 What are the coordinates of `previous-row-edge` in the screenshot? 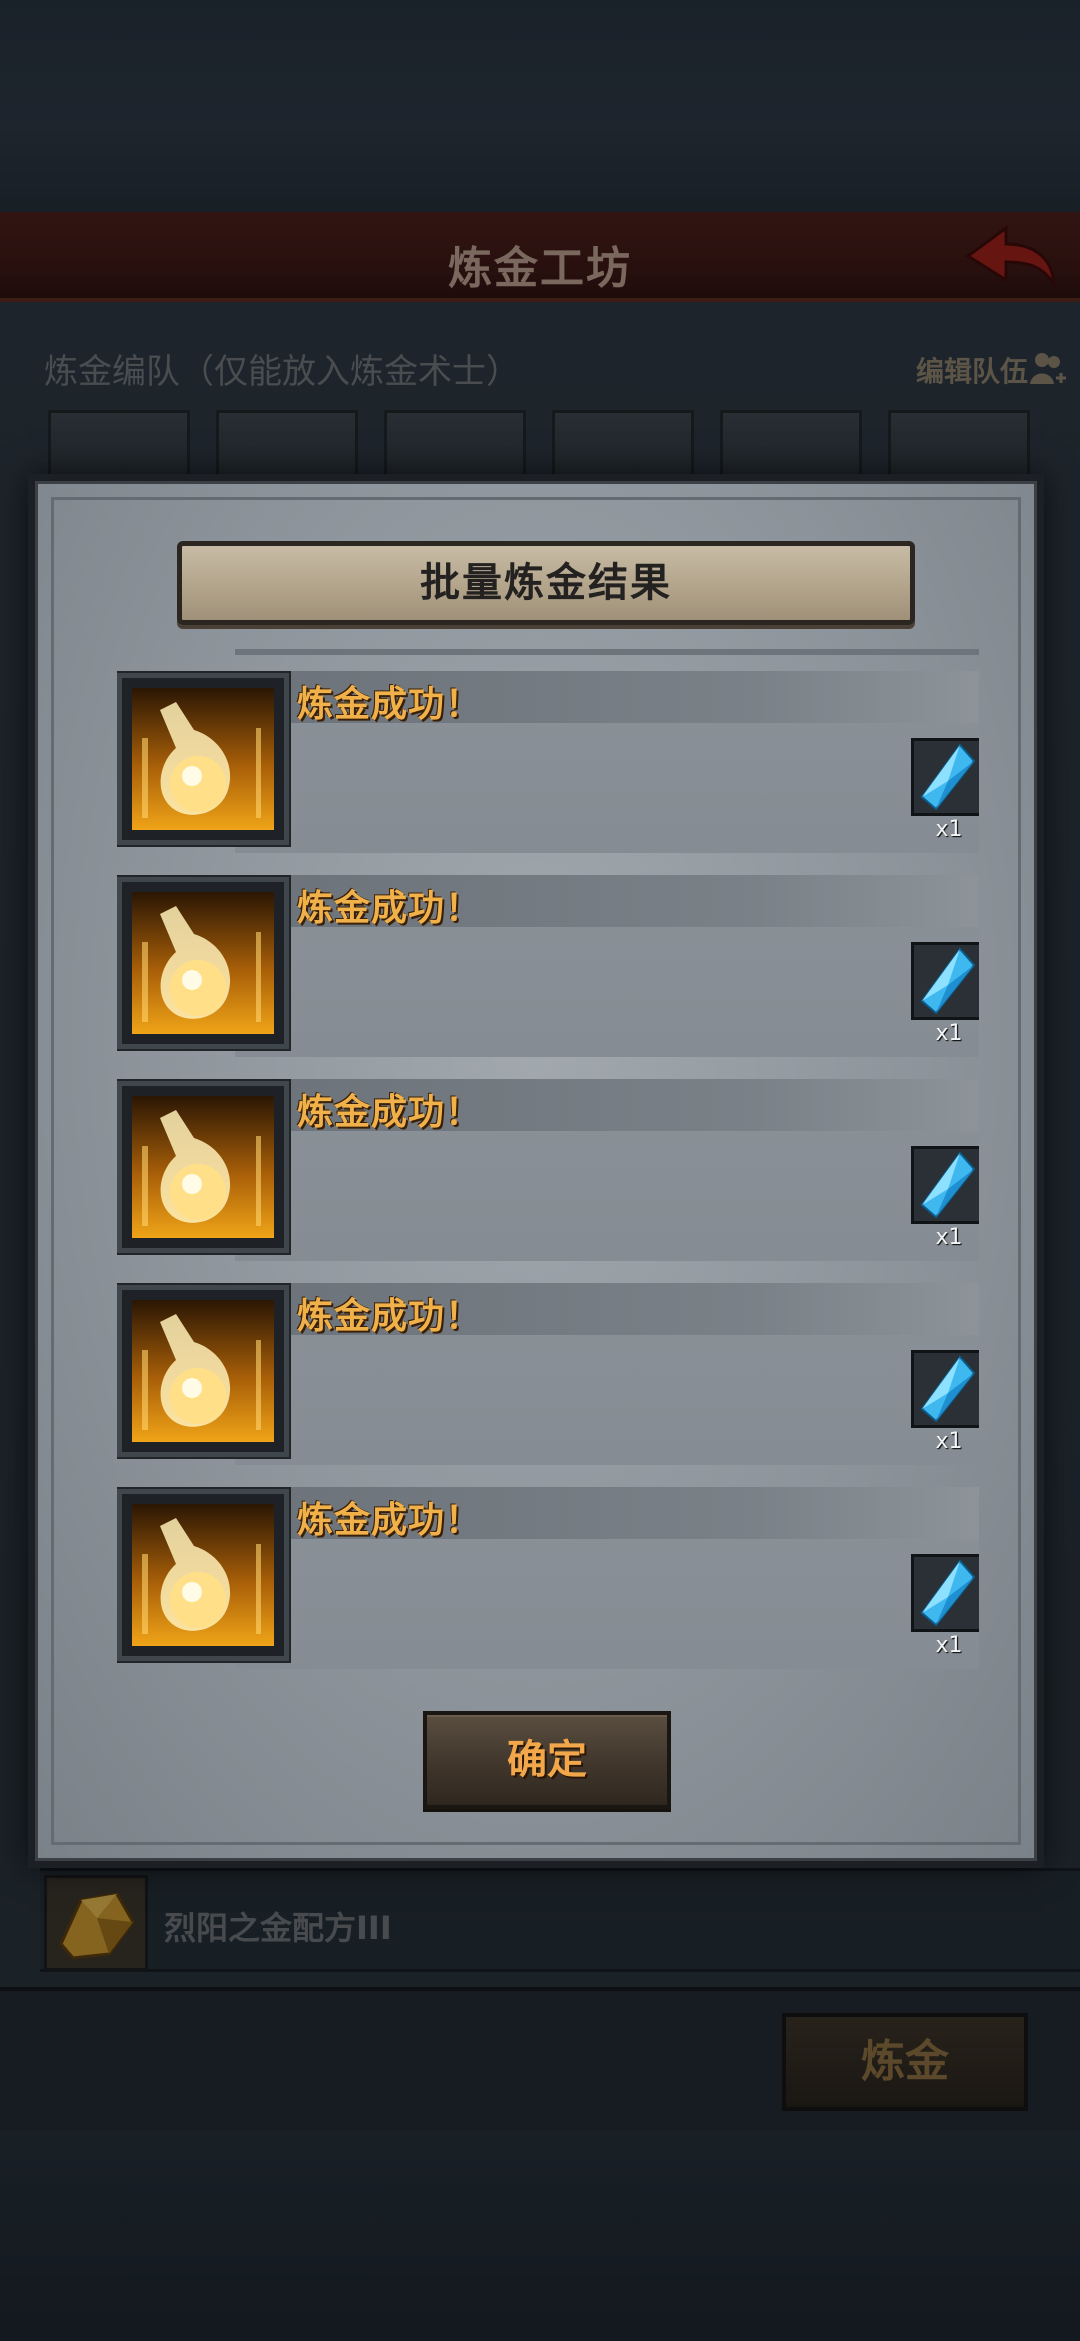 It's located at (607, 652).